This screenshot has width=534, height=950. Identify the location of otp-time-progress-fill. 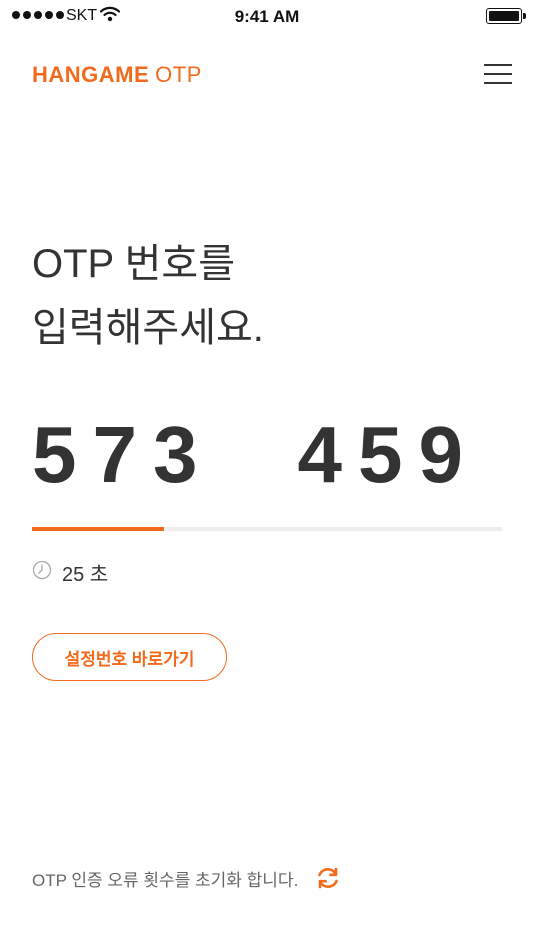
(98, 529).